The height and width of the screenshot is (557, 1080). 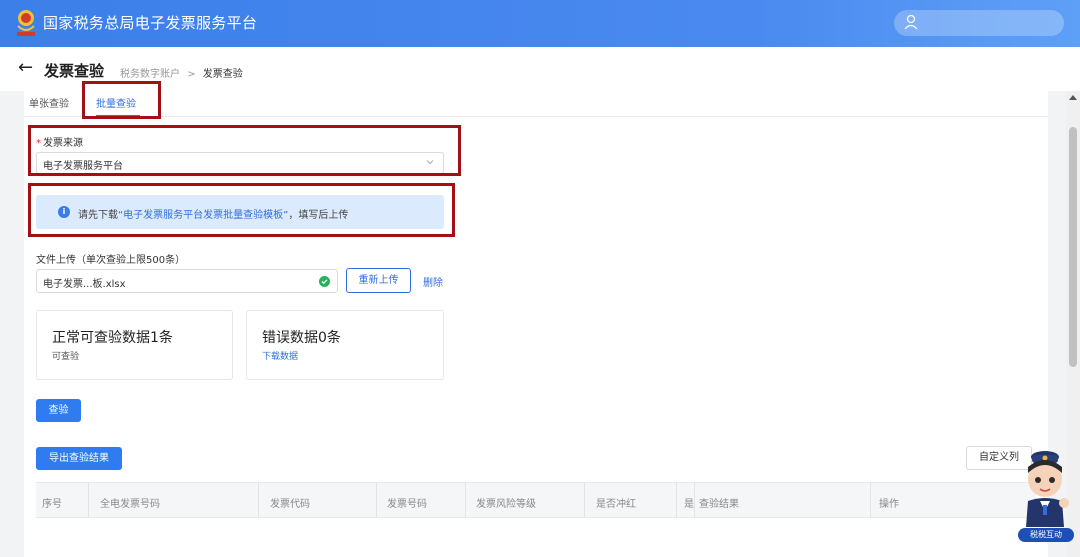 What do you see at coordinates (280, 355) in the screenshot?
I see `download-data-link: 下载数据` at bounding box center [280, 355].